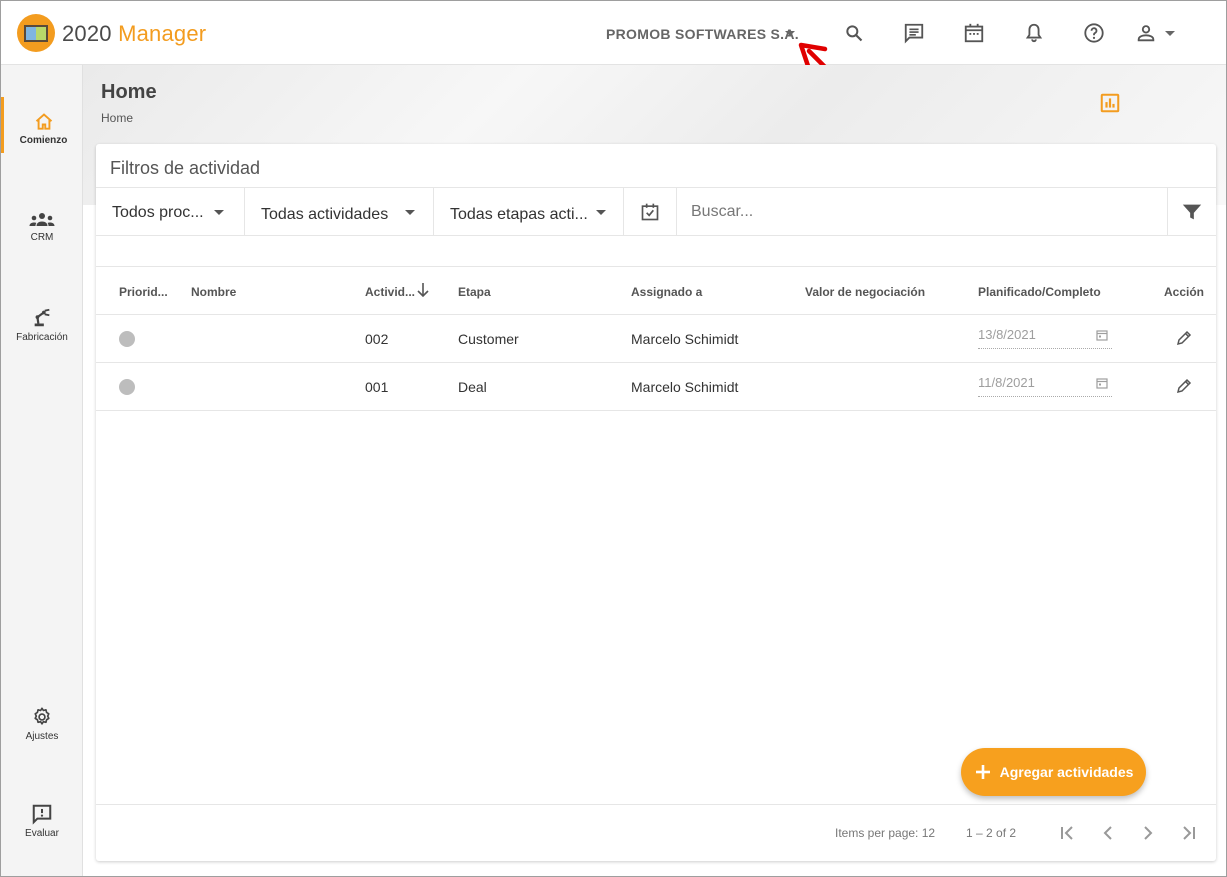 This screenshot has width=1227, height=877. I want to click on help-icon, so click(1094, 33).